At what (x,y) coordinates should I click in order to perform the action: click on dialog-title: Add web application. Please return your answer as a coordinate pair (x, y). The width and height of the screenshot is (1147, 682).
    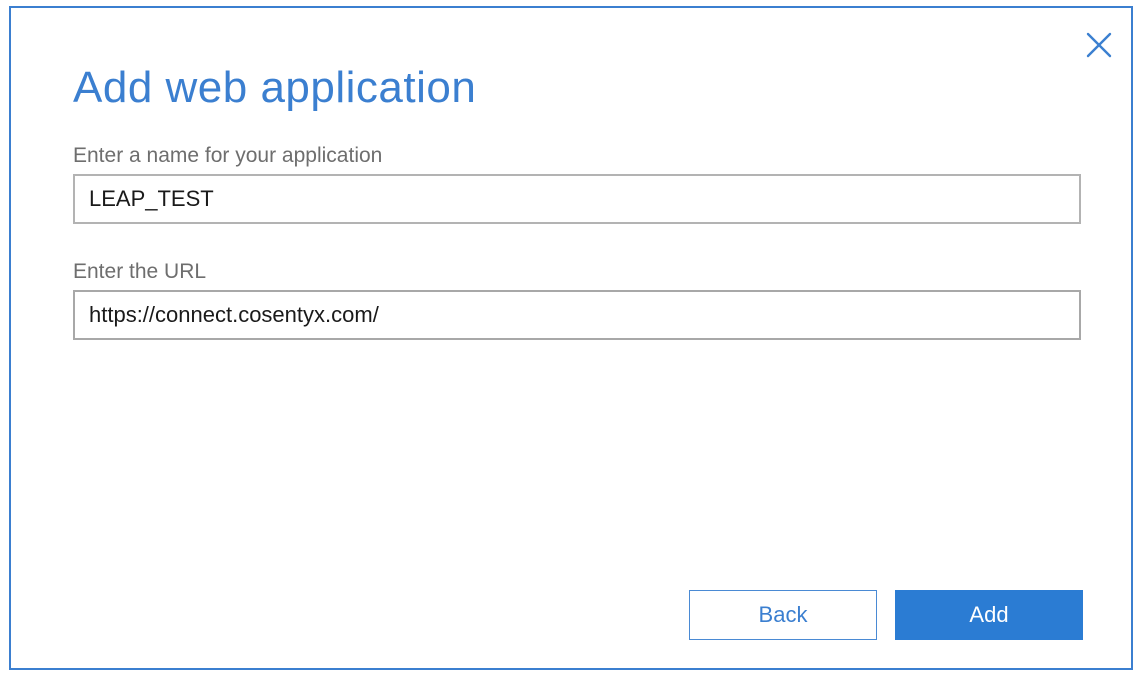
    Looking at the image, I should click on (275, 87).